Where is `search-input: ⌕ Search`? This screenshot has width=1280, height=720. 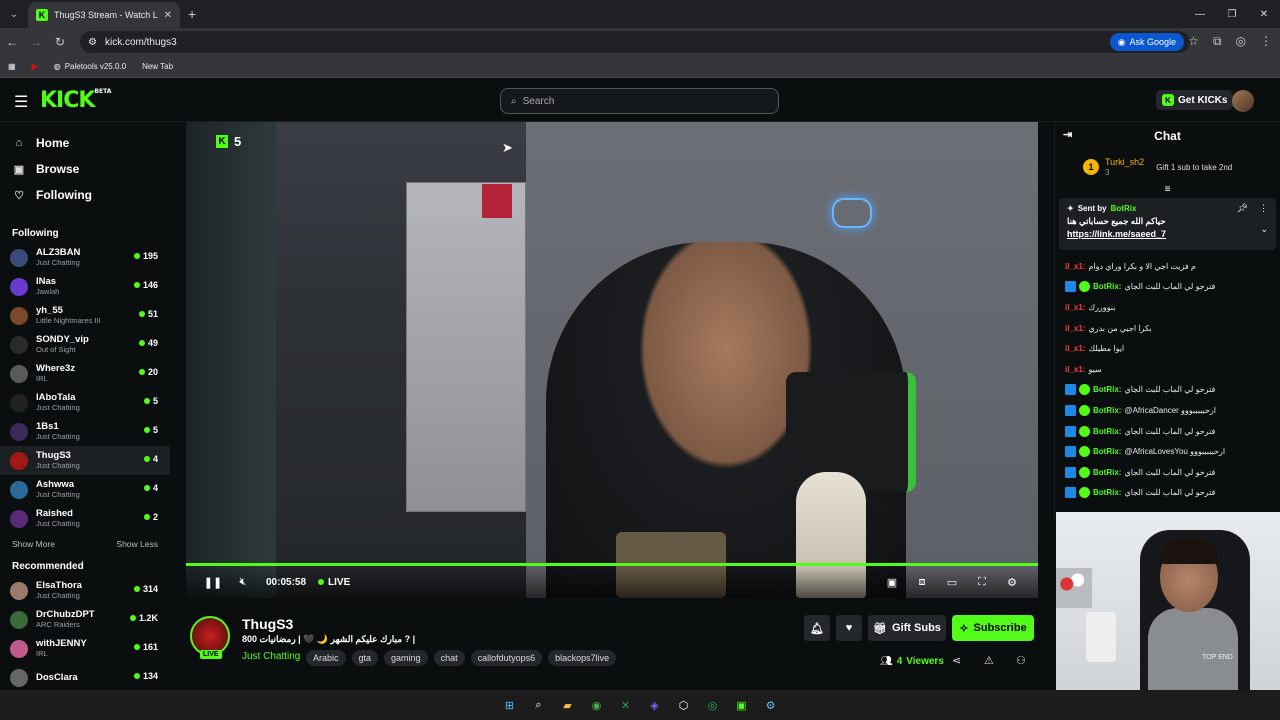
search-input: ⌕ Search is located at coordinates (639, 101).